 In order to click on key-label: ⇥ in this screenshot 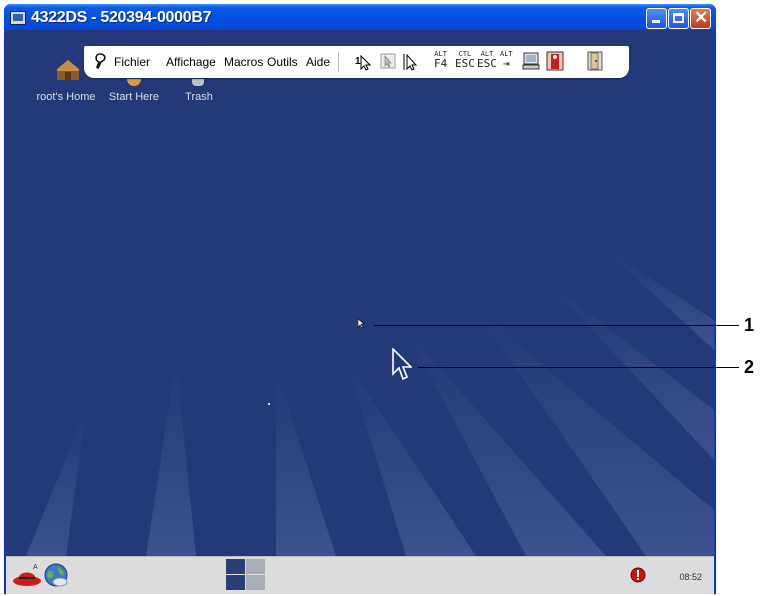, I will do `click(506, 63)`.